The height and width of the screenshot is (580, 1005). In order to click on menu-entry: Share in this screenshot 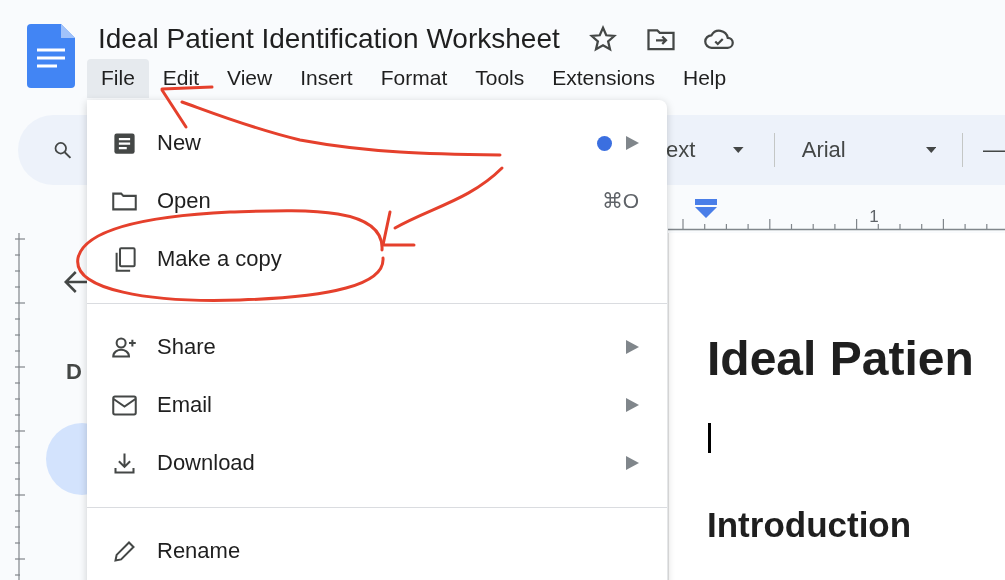, I will do `click(377, 347)`.